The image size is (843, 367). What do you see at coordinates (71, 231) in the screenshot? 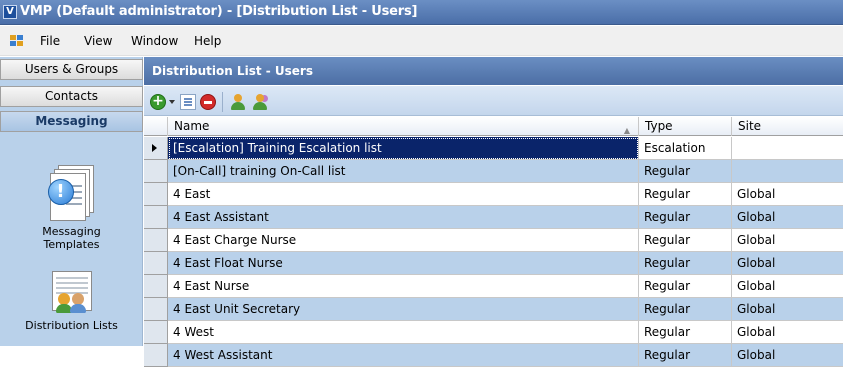
I see `messaging-templates-label-1: Messaging` at bounding box center [71, 231].